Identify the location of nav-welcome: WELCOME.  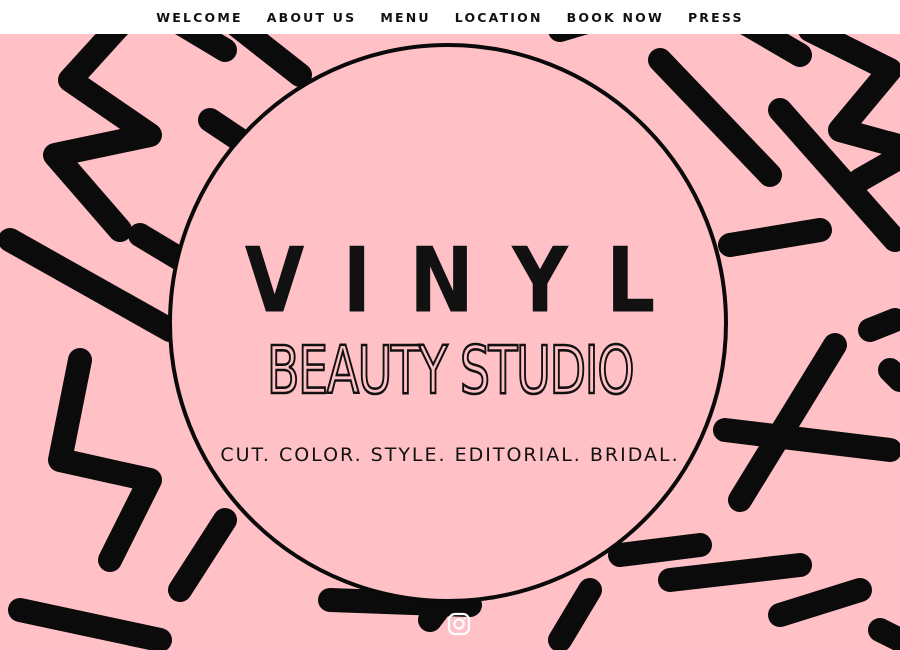
(199, 17).